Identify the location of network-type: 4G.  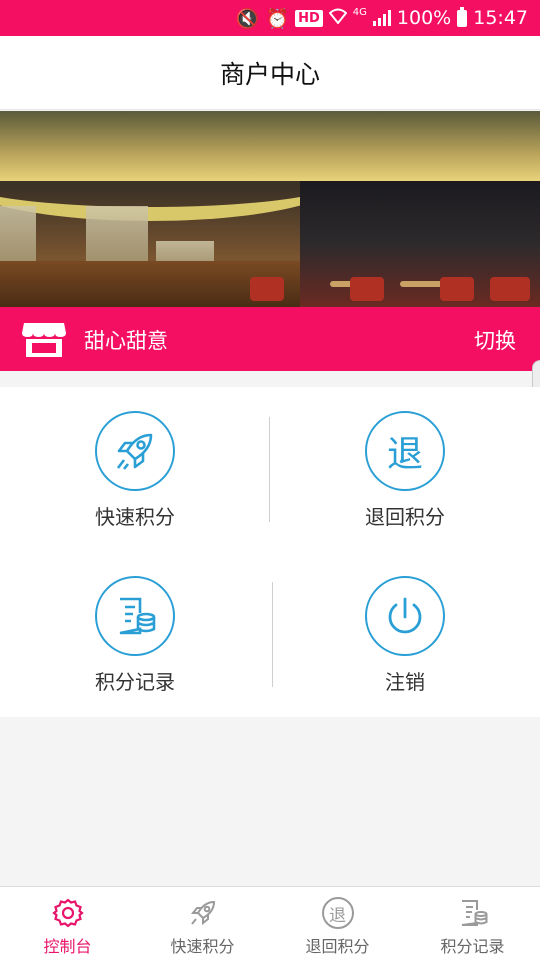
(359, 12).